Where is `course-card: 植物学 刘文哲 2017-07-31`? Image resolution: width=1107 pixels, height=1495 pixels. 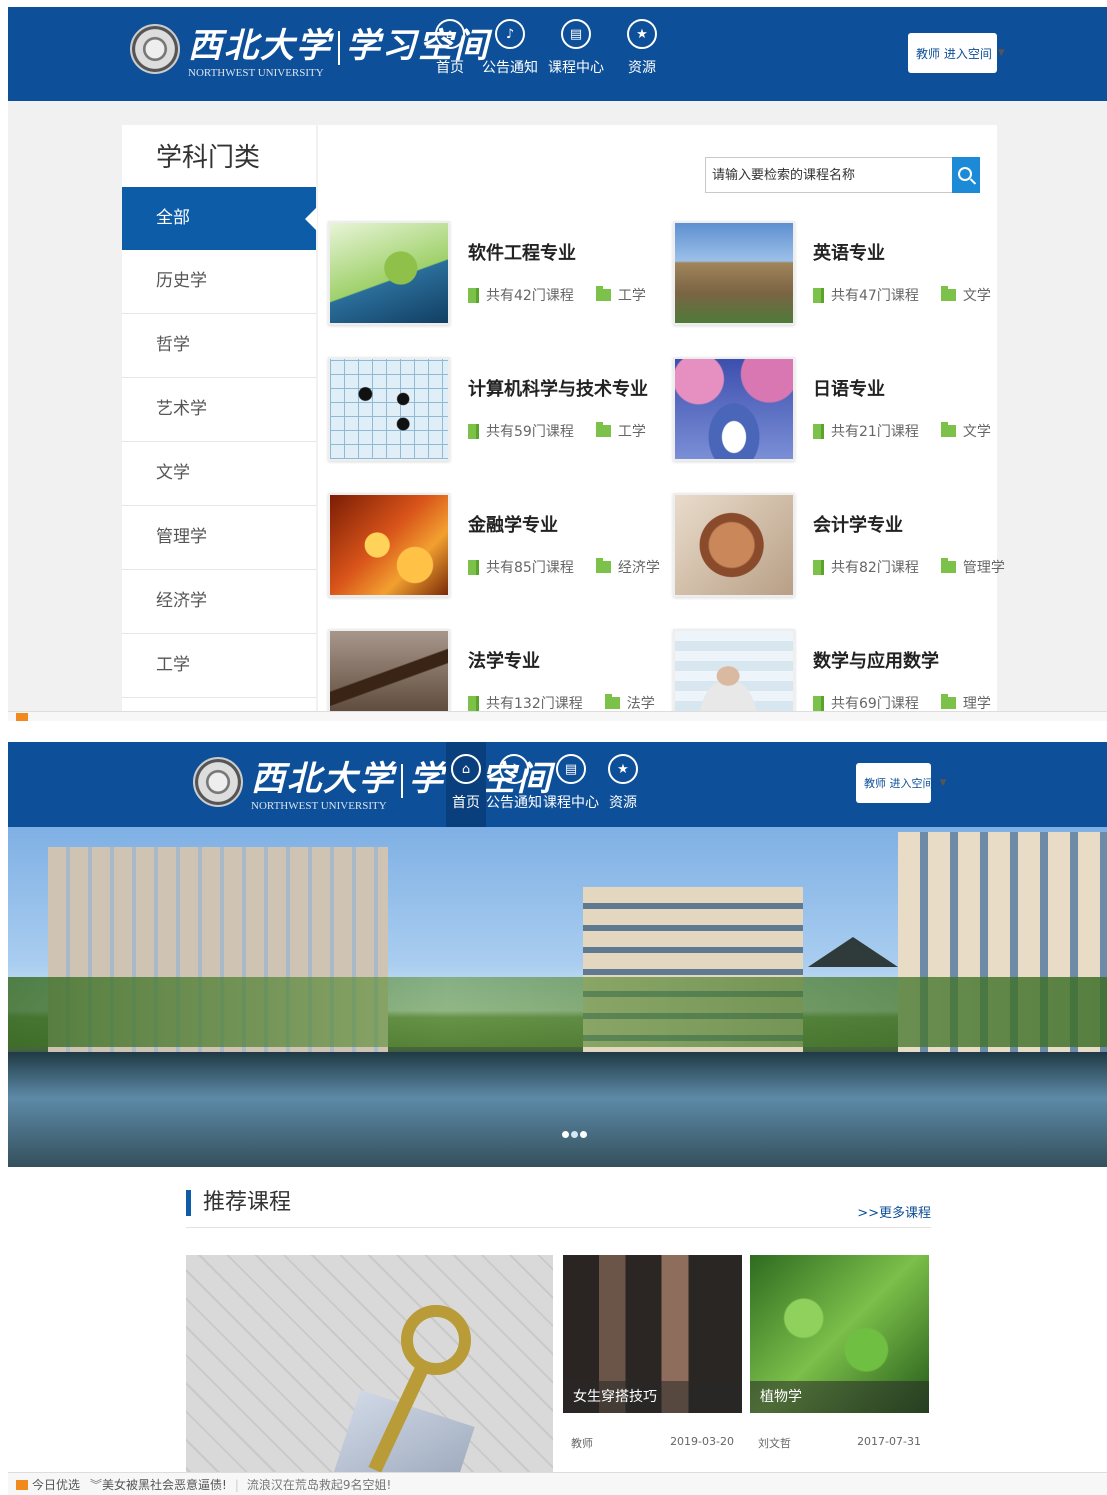 course-card: 植物学 刘文哲 2017-07-31 is located at coordinates (839, 1361).